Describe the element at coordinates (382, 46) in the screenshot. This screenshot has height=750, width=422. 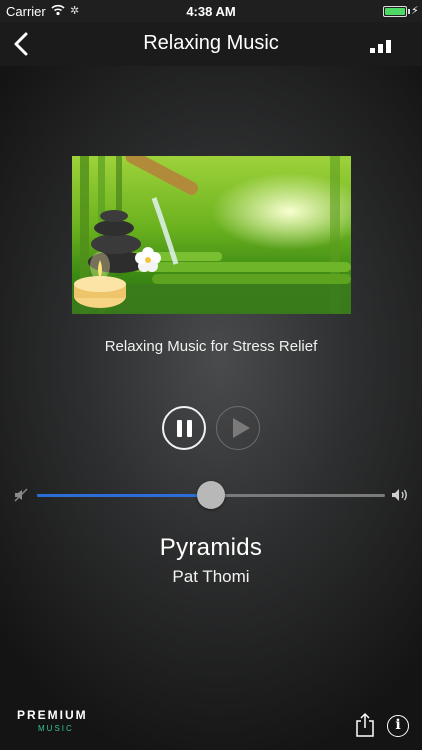
I see `signal-bars-icon` at that location.